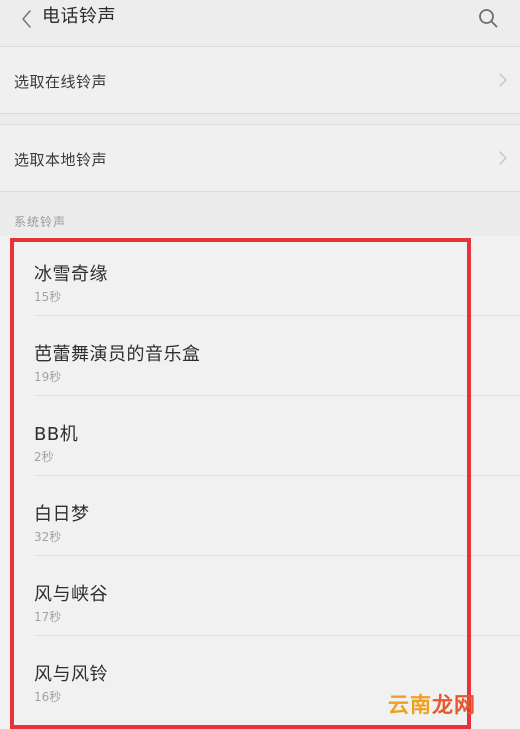 The width and height of the screenshot is (520, 729). Describe the element at coordinates (61, 82) in the screenshot. I see `select-online-ringtone-label: 选取在线铃声` at that location.